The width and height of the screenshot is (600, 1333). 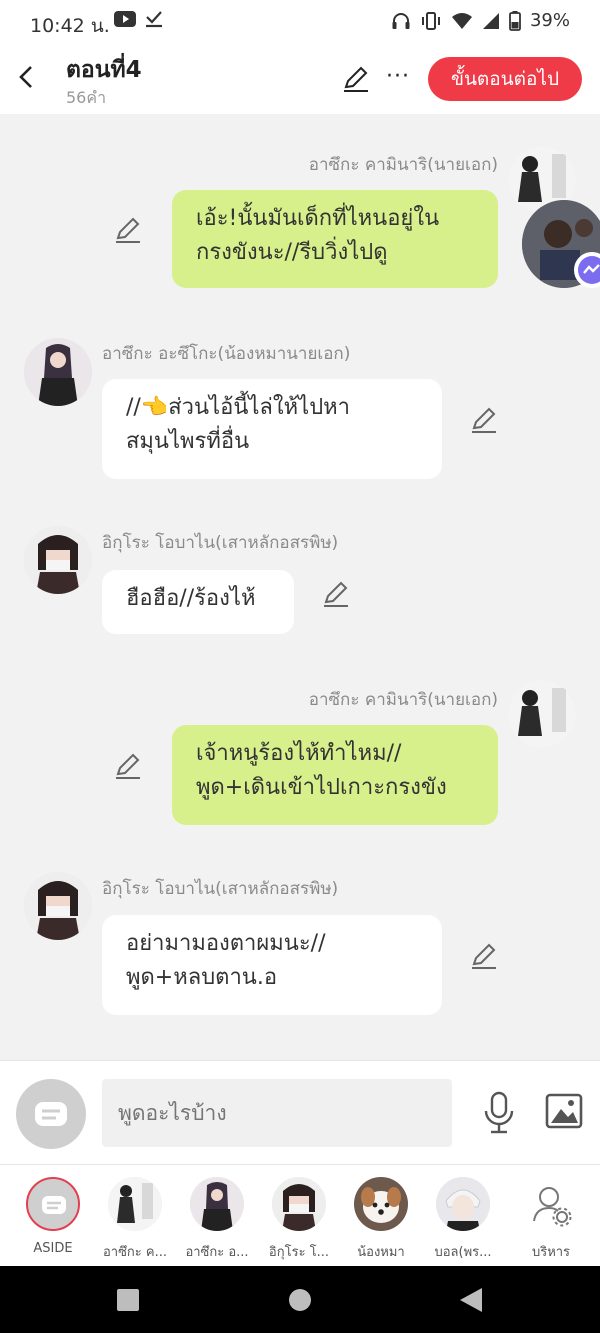 I want to click on input-bar, so click(x=300, y=1112).